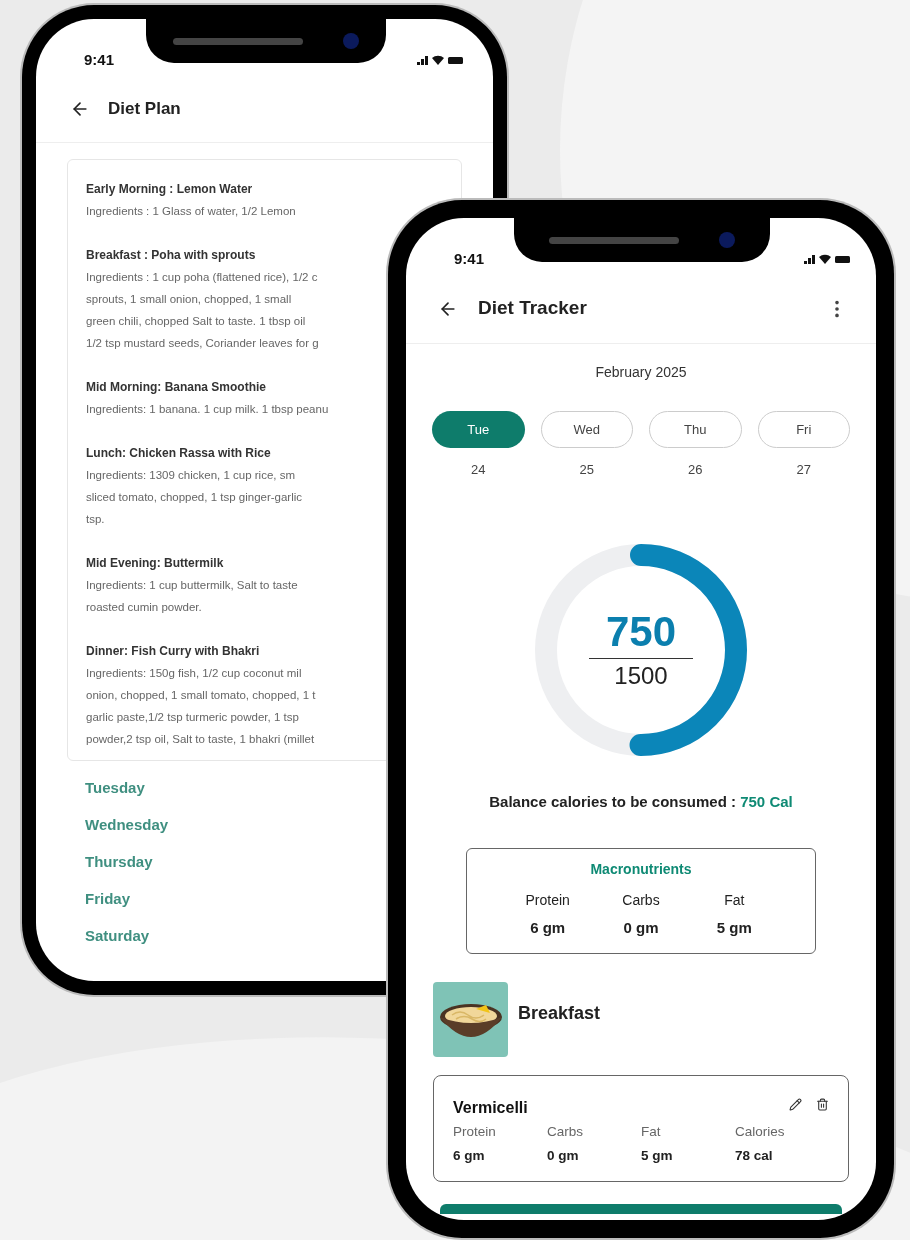 The height and width of the screenshot is (1240, 910). I want to click on meal-heading: Early Morning : Lemon Water, so click(170, 189).